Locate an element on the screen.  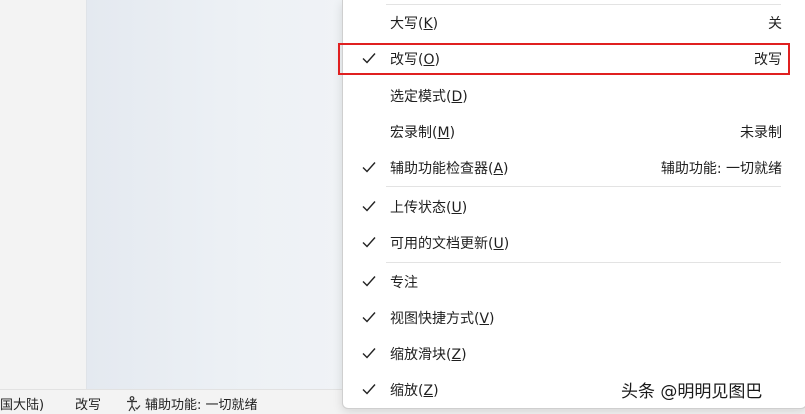
menu-item-doc-updates: 可用的文档更新(U) is located at coordinates (574, 243).